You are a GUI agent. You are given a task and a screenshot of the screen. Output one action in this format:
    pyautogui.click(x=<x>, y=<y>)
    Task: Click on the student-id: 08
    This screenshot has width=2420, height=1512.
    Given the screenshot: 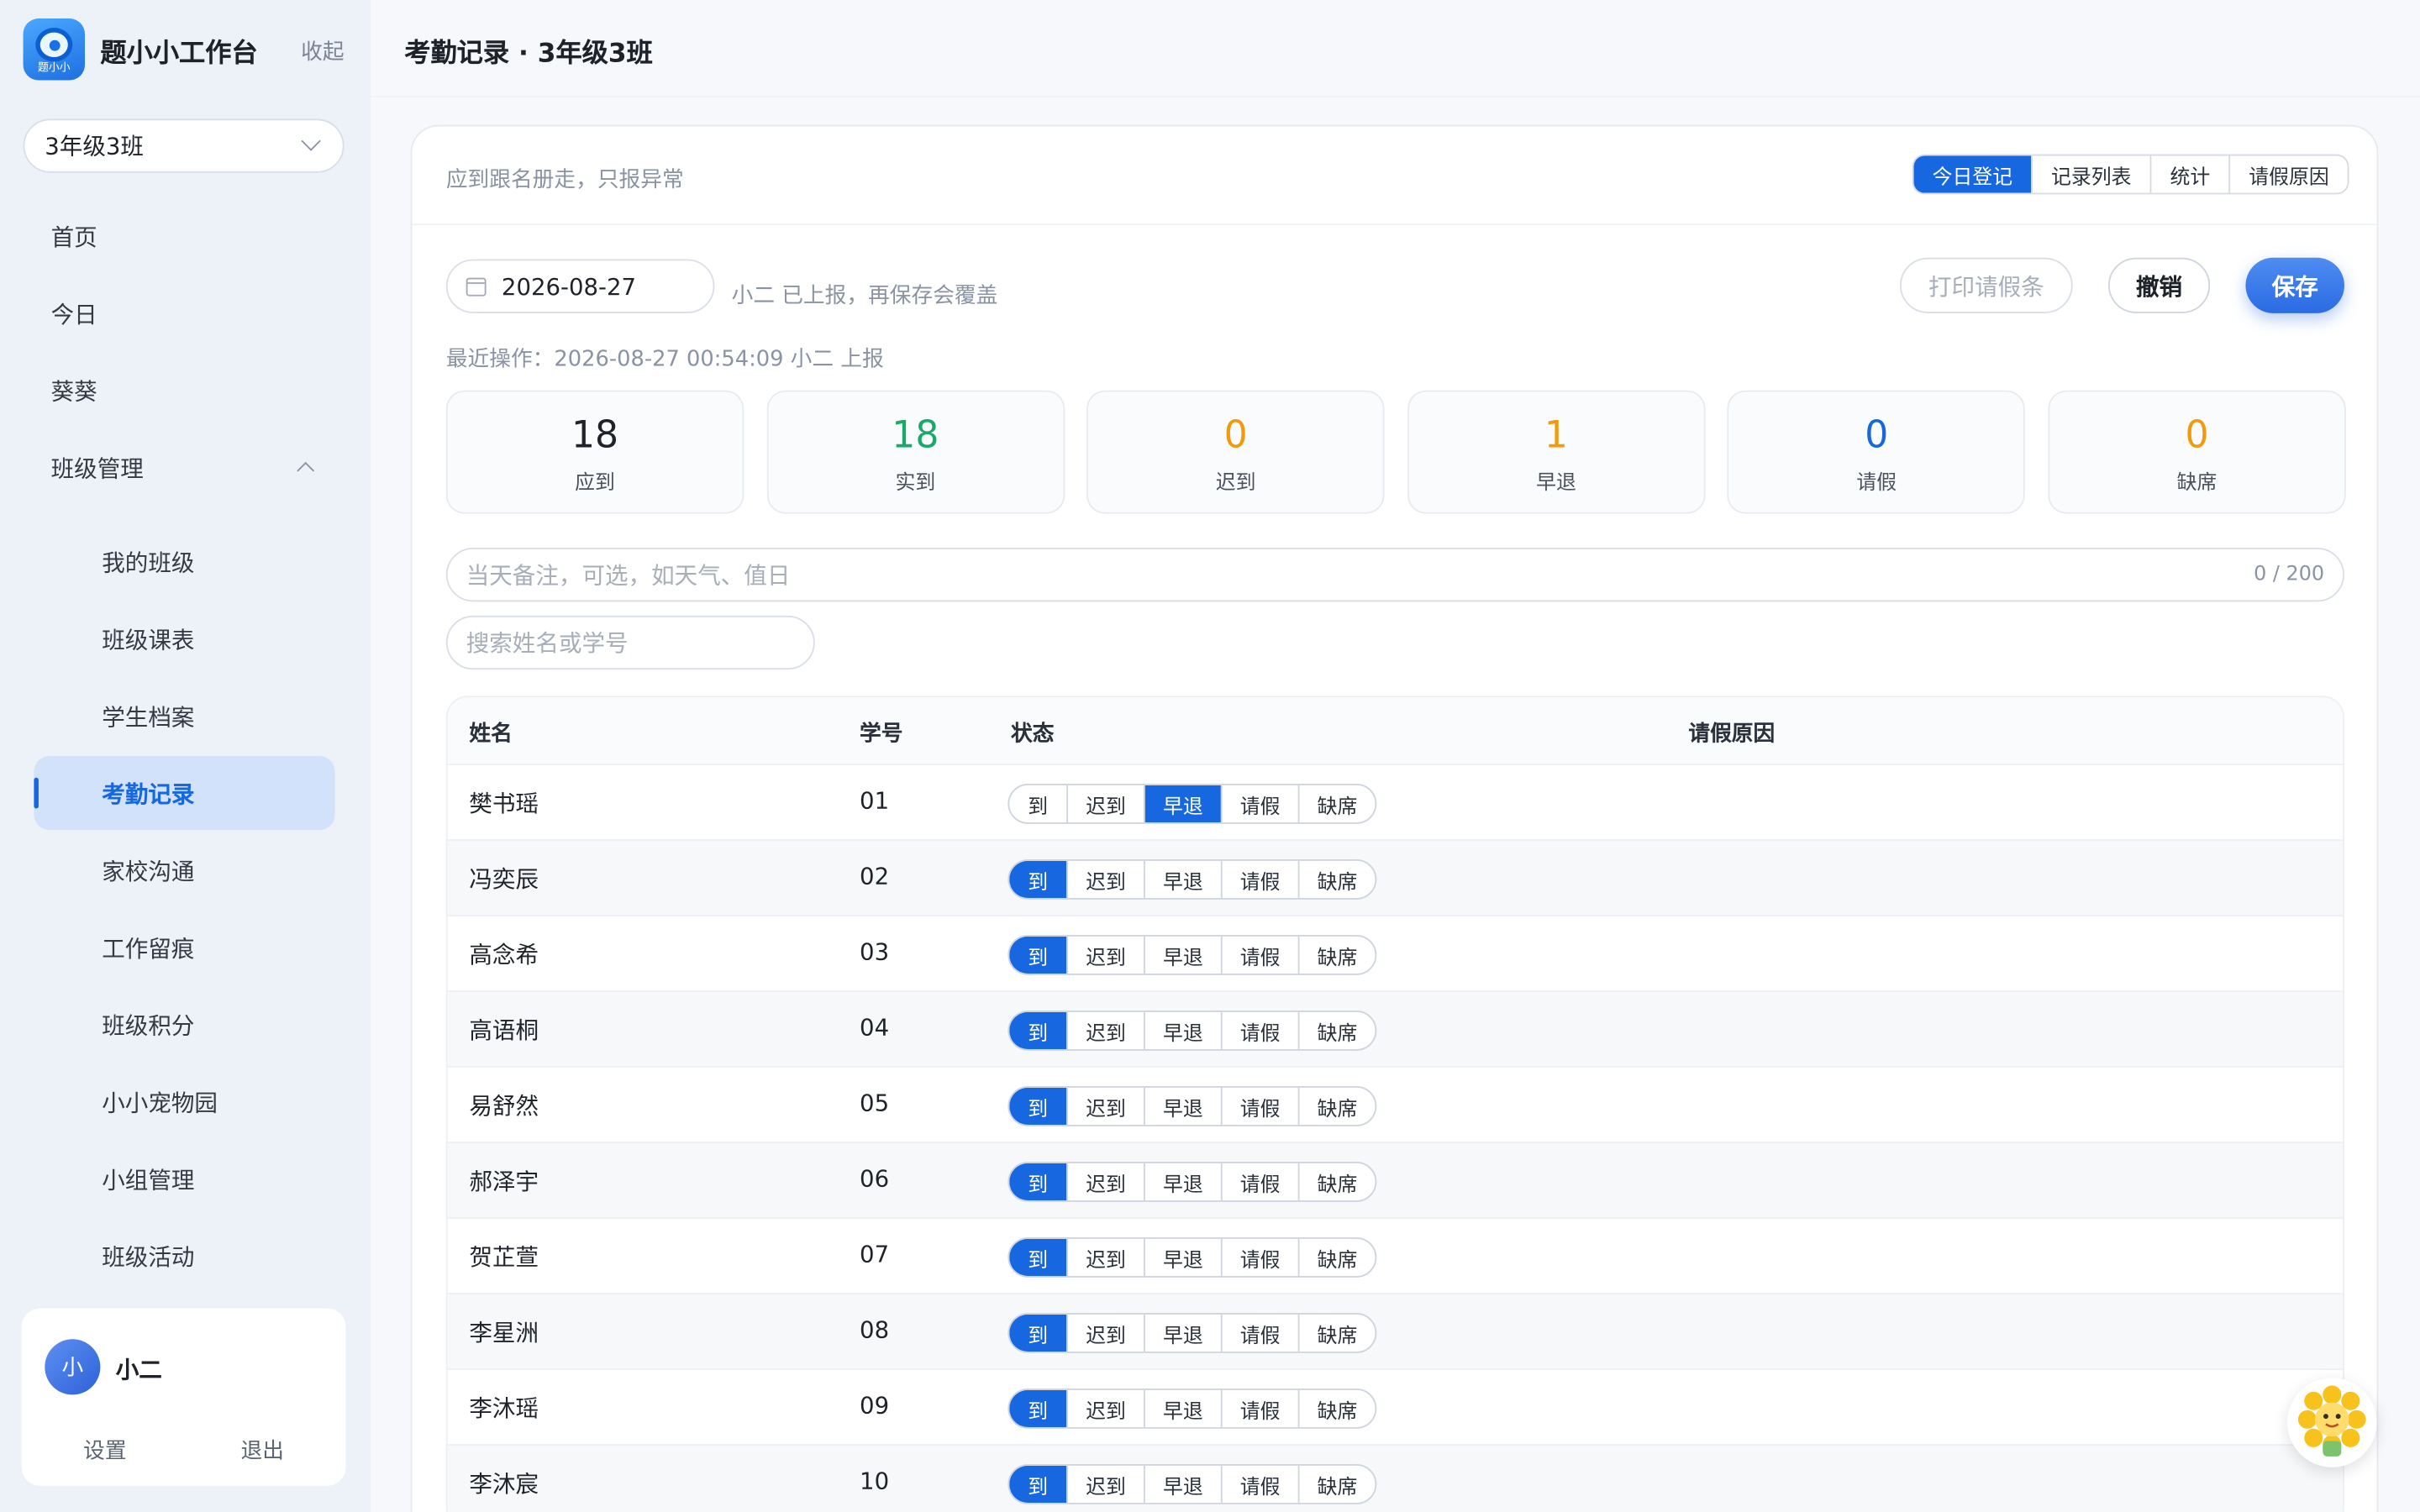 What is the action you would take?
    pyautogui.click(x=875, y=1329)
    